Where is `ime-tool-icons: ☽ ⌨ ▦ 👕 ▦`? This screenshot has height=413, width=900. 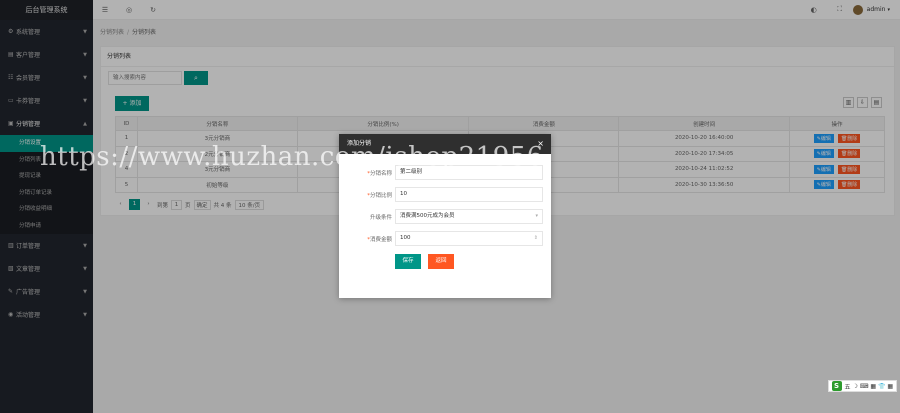
ime-tool-icons: ☽ ⌨ ▦ 👕 ▦ is located at coordinates (873, 386).